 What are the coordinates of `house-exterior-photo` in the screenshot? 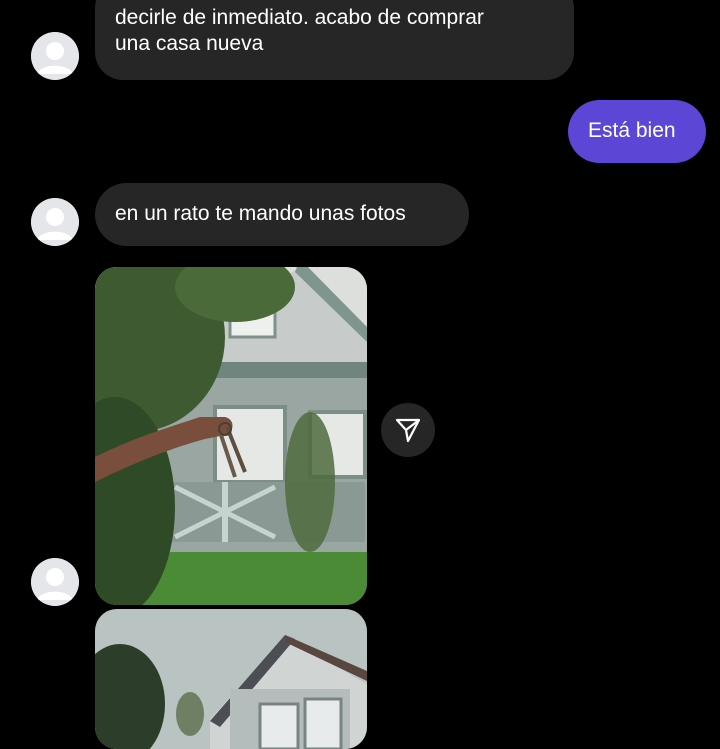 It's located at (231, 679).